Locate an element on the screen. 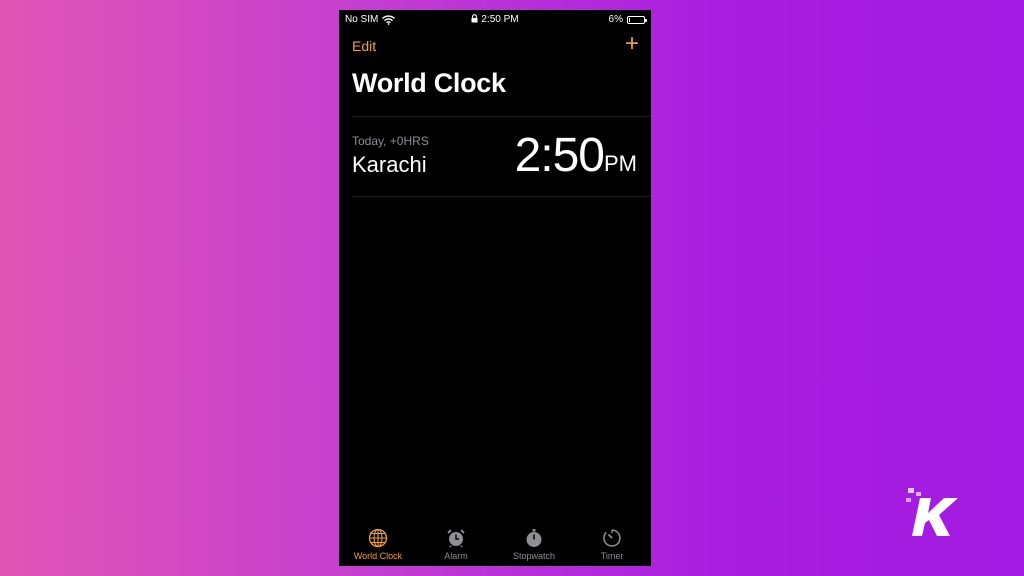 This screenshot has width=1024, height=576. tab-label: Alarm is located at coordinates (456, 556).